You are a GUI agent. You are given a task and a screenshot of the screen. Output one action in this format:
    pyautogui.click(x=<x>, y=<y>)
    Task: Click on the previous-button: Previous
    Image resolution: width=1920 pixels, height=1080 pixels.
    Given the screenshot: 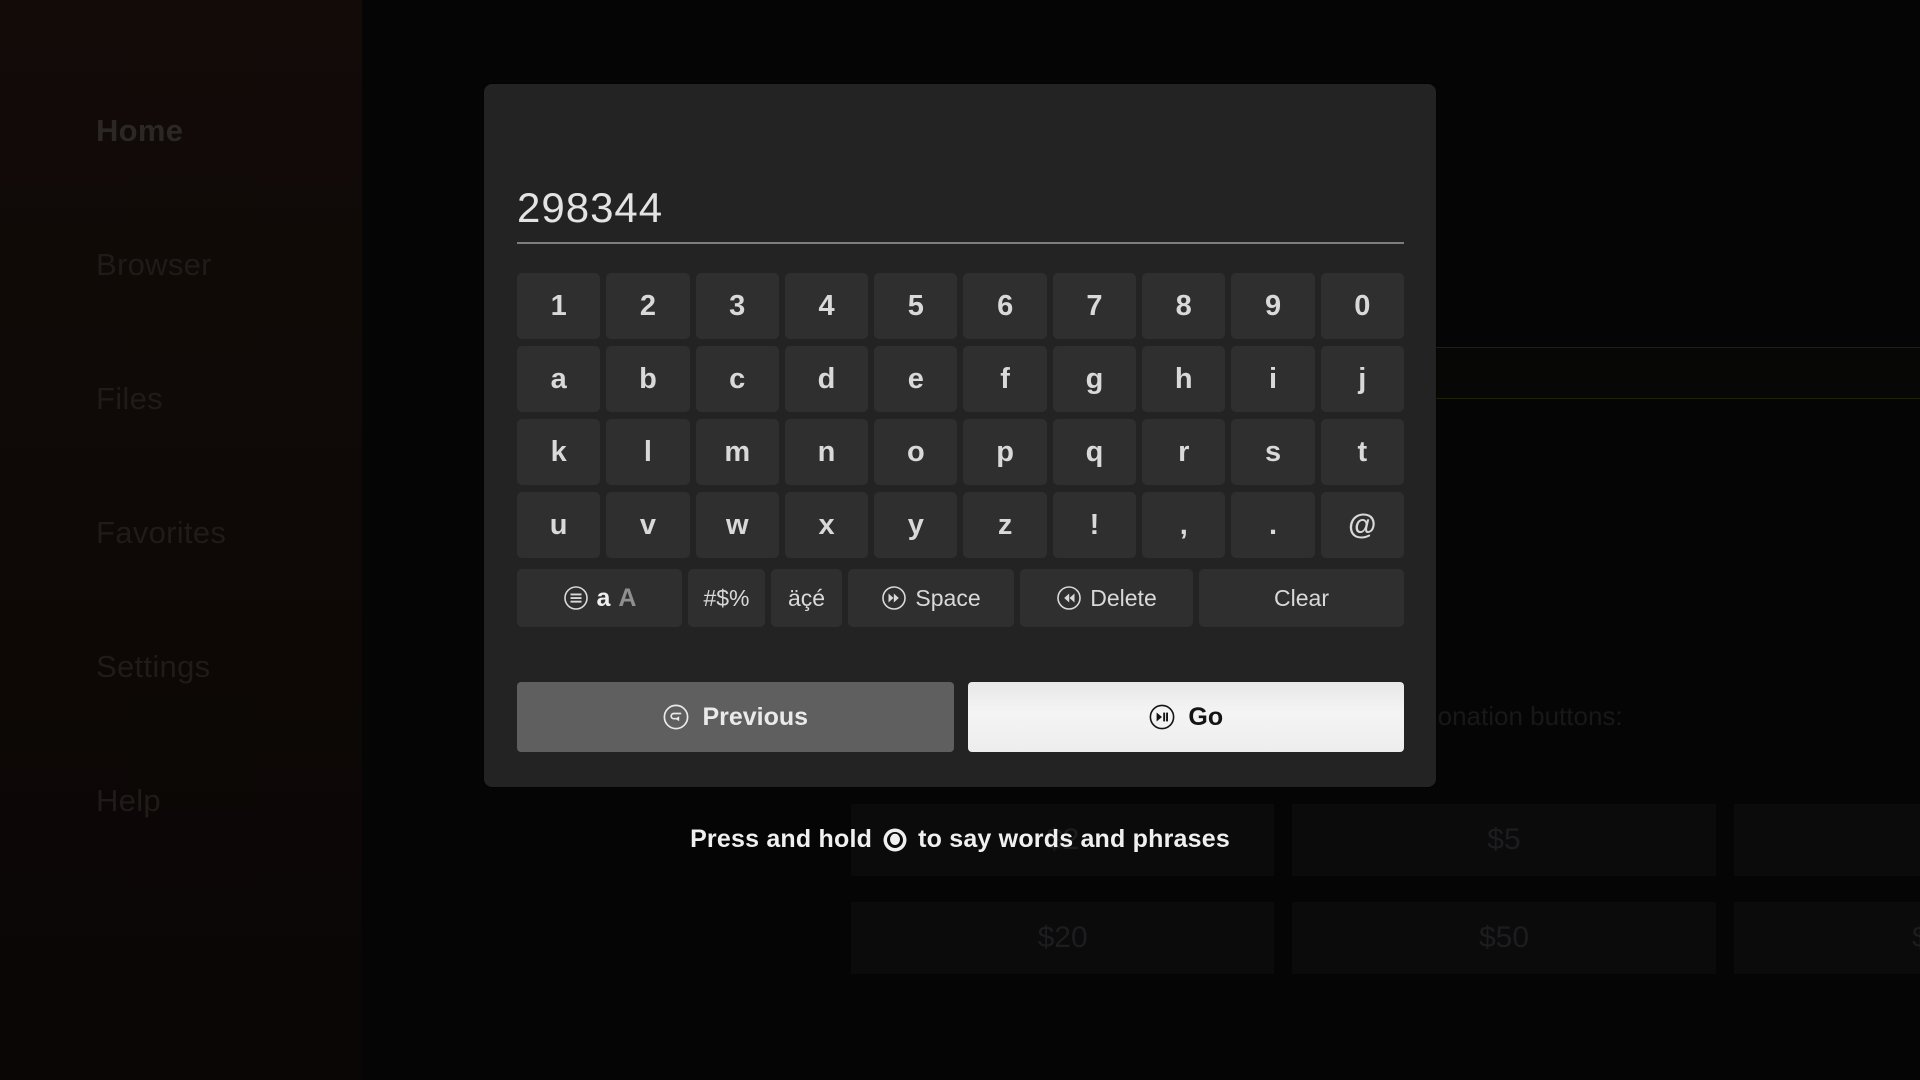 What is the action you would take?
    pyautogui.click(x=735, y=717)
    